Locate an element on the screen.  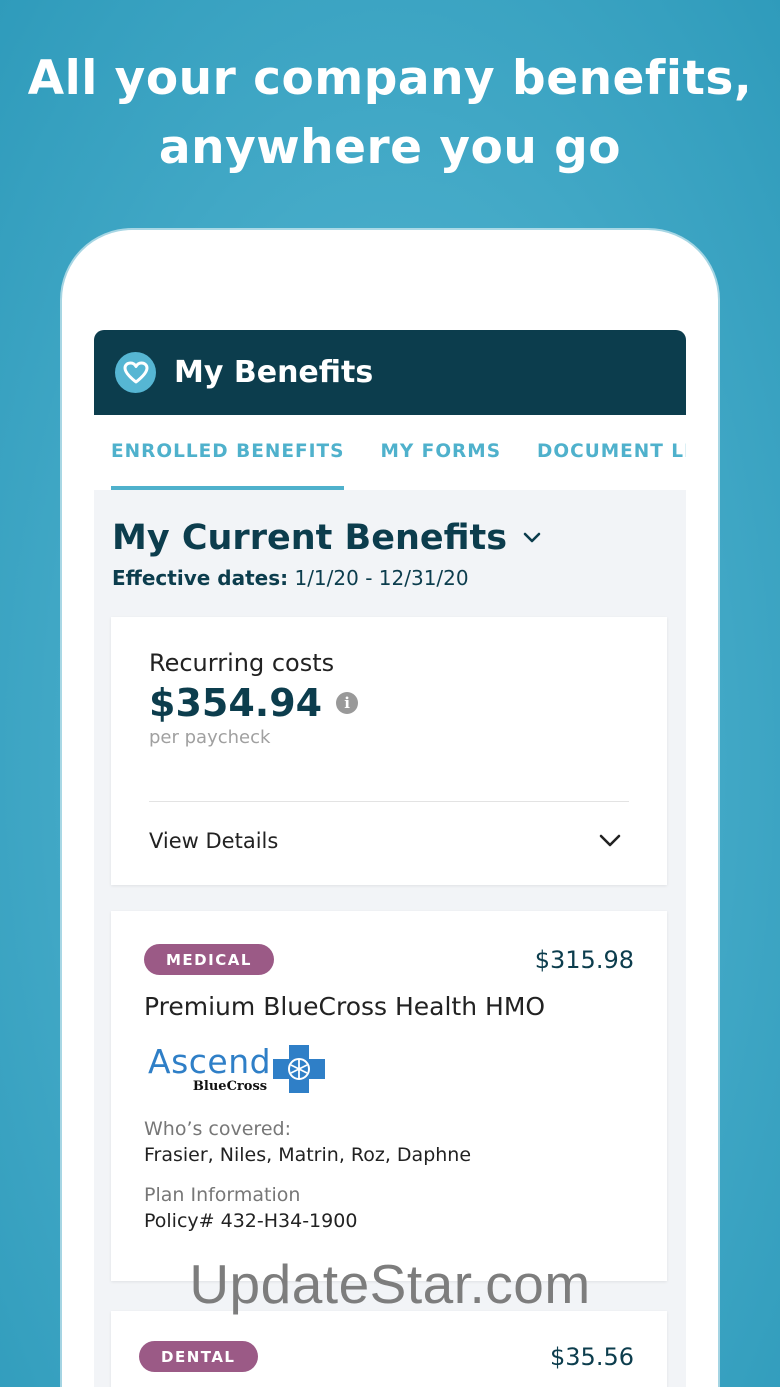
plan-info-label: Plan Information is located at coordinates (222, 1195).